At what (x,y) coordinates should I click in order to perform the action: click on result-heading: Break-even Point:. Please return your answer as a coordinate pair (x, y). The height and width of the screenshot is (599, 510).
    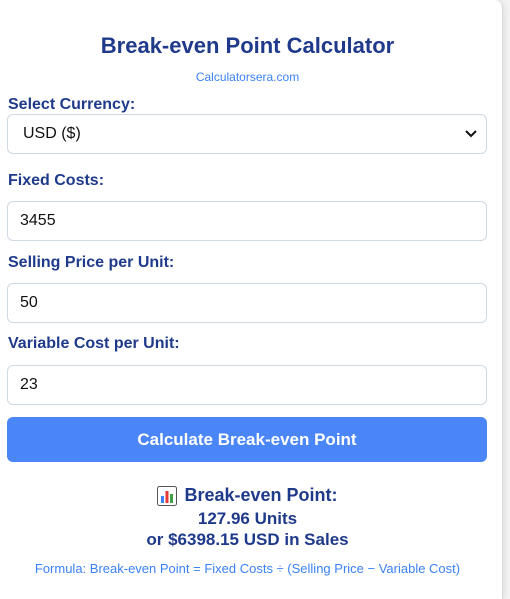
    Looking at the image, I should click on (247, 495).